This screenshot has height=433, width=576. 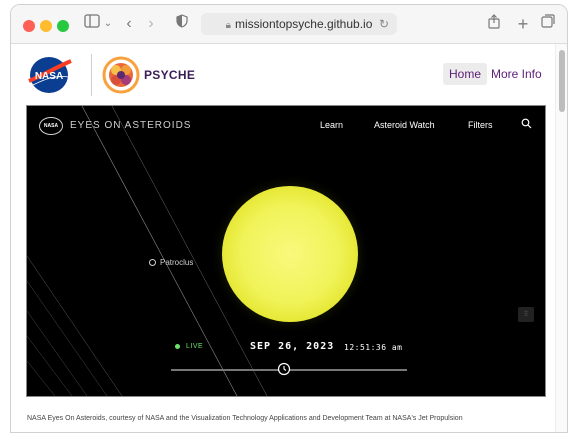 I want to click on live-label: LIVE, so click(x=195, y=346).